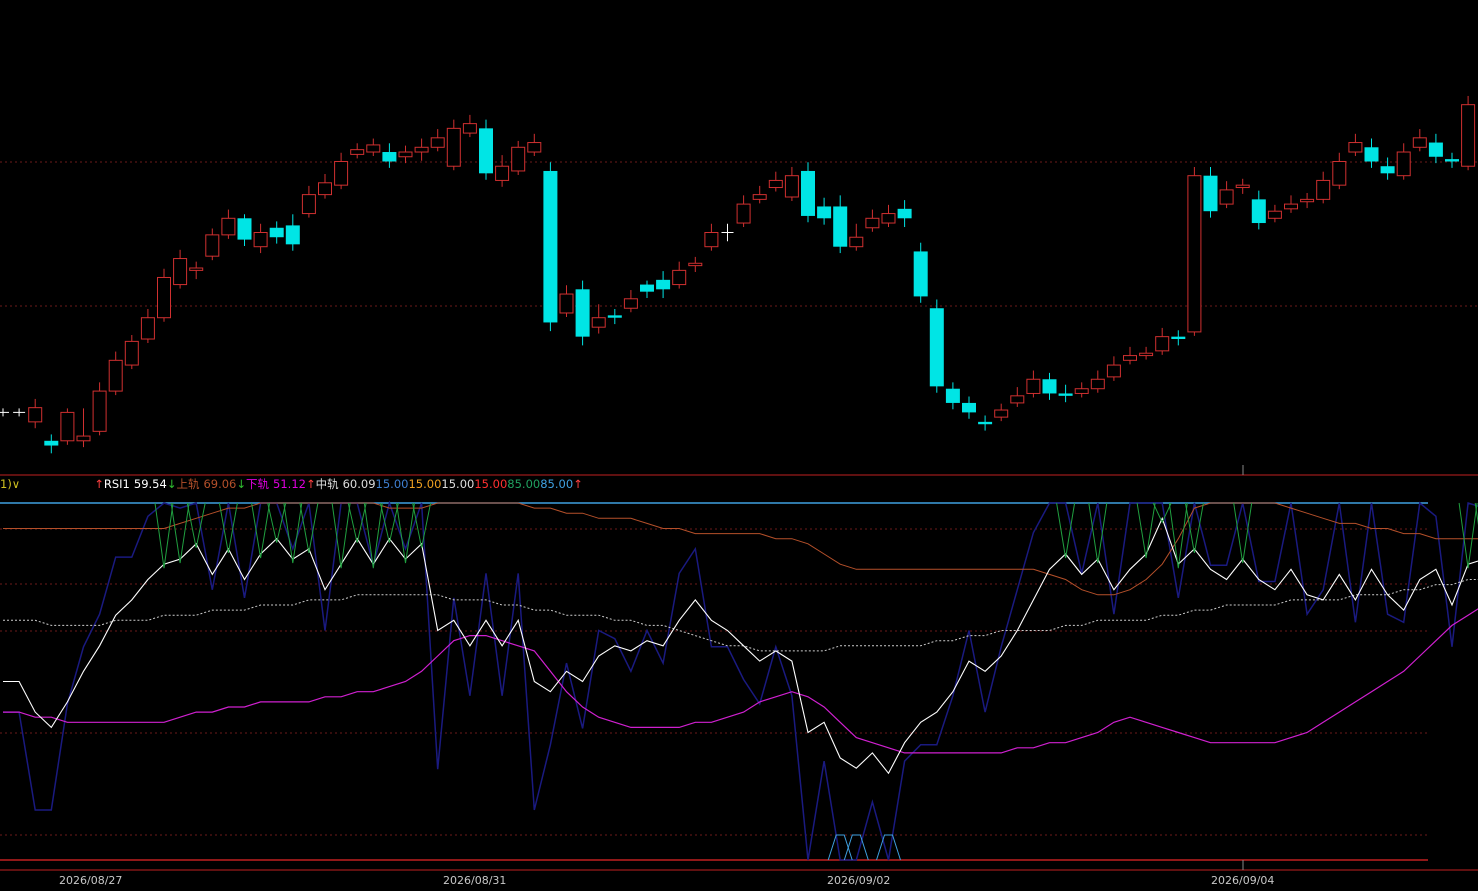 The width and height of the screenshot is (1478, 891). I want to click on legend-value: 85.00, so click(557, 484).